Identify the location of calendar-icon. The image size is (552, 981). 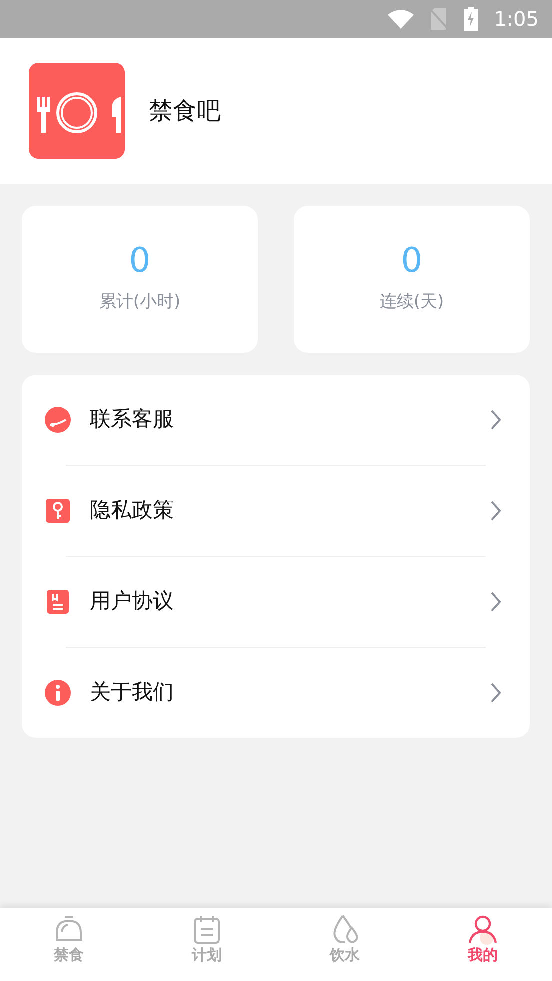
(207, 930).